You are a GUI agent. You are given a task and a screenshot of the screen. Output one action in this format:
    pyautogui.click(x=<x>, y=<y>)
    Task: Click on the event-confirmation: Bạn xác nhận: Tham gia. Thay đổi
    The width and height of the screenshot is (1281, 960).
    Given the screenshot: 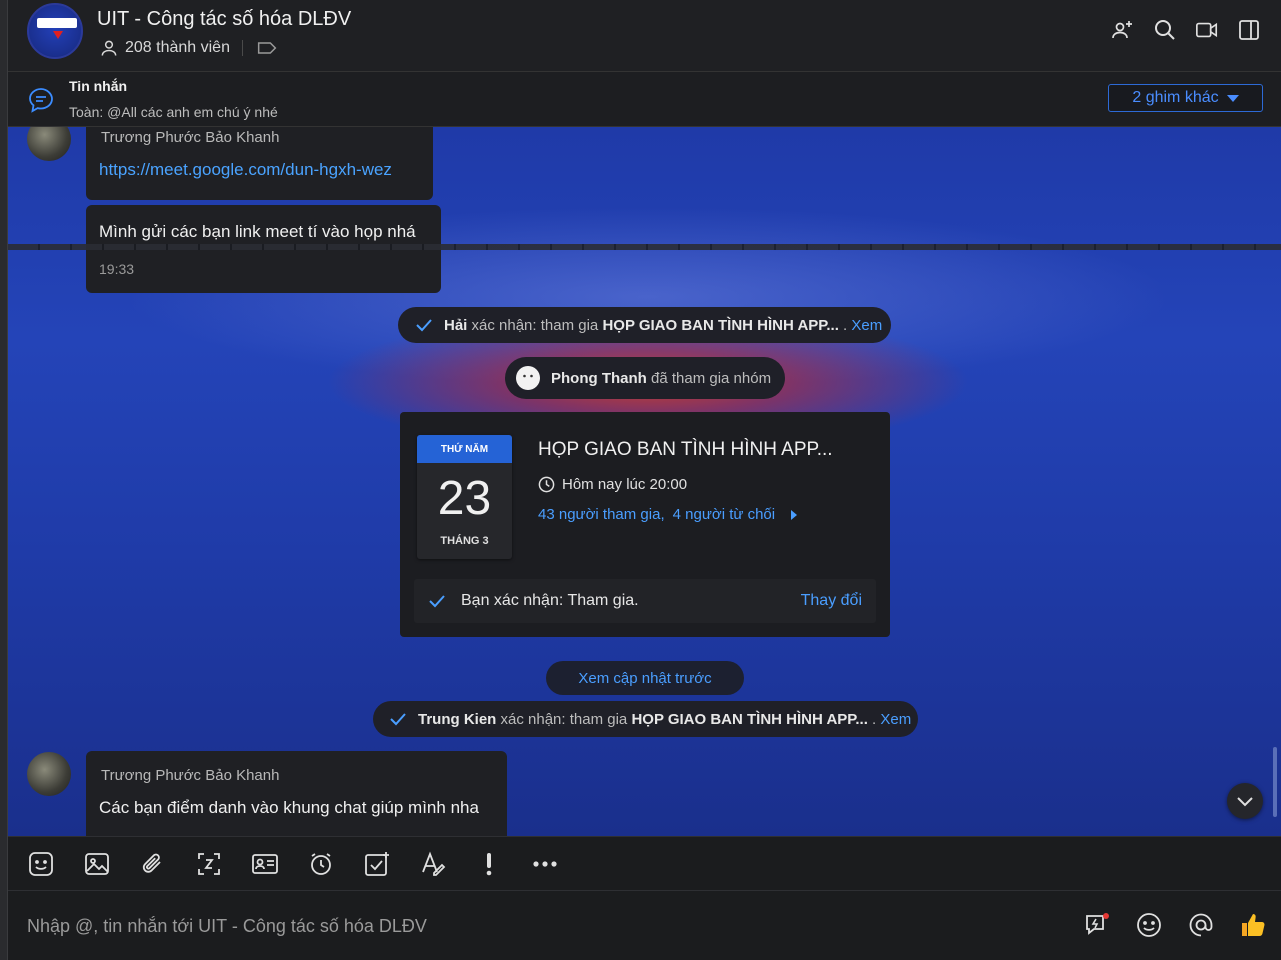 What is the action you would take?
    pyautogui.click(x=645, y=601)
    